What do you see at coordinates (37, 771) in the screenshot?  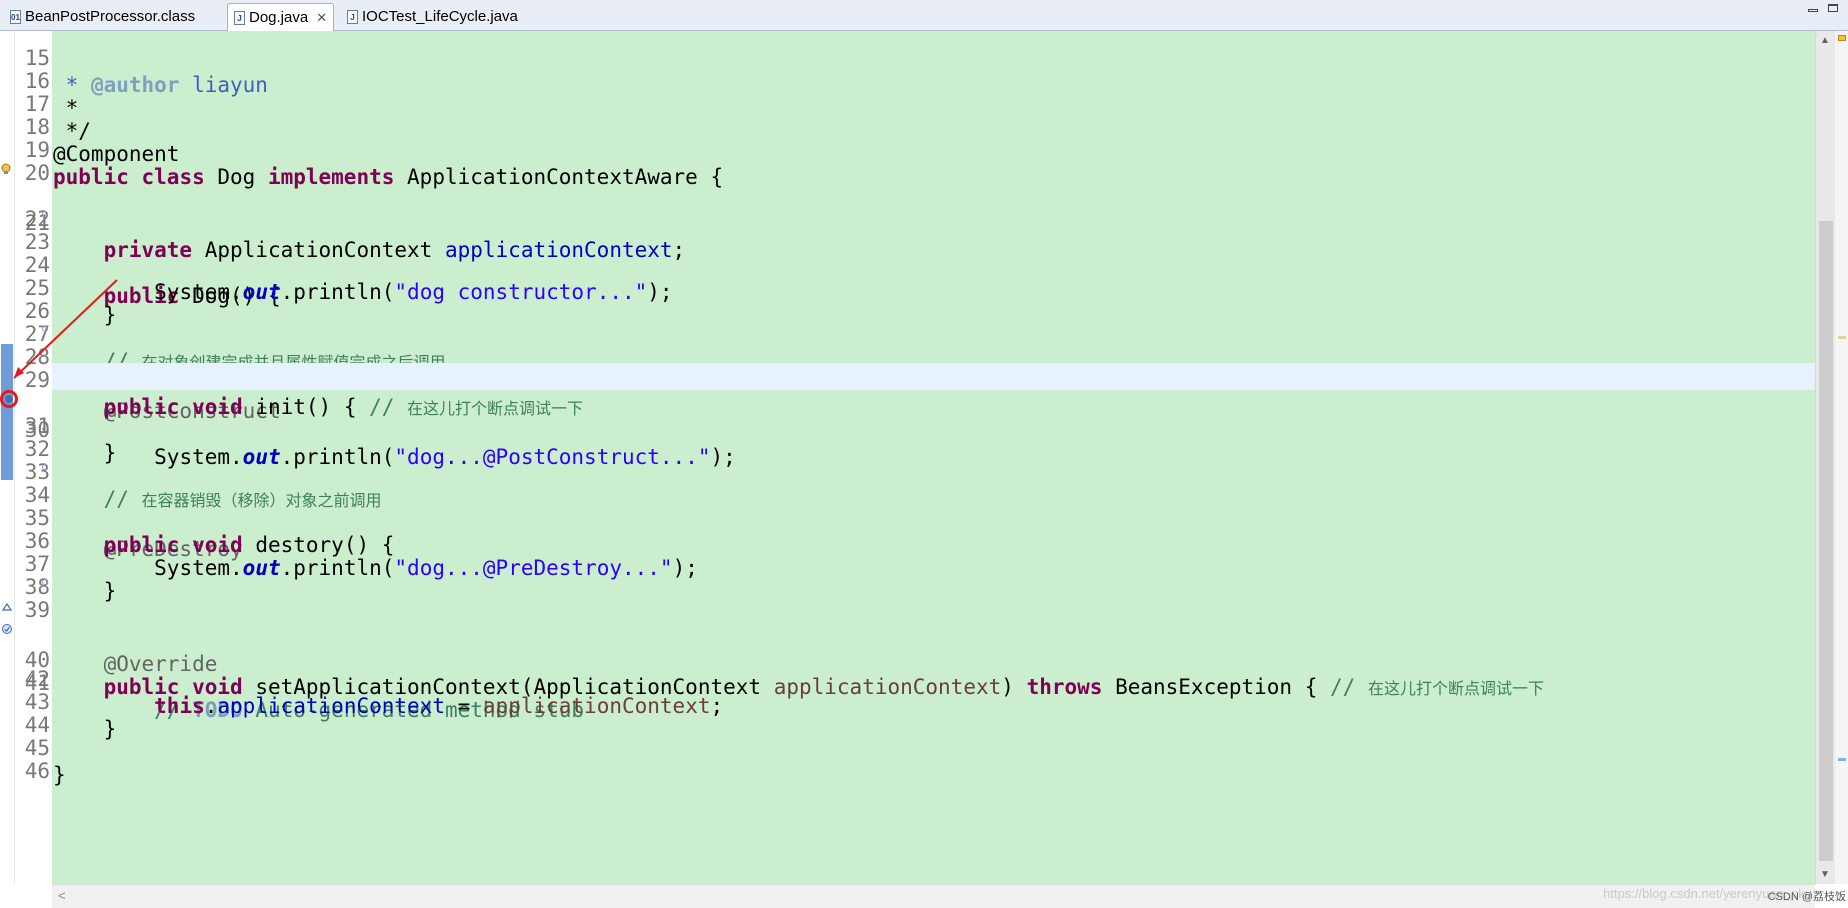 I see `line-number: 46` at bounding box center [37, 771].